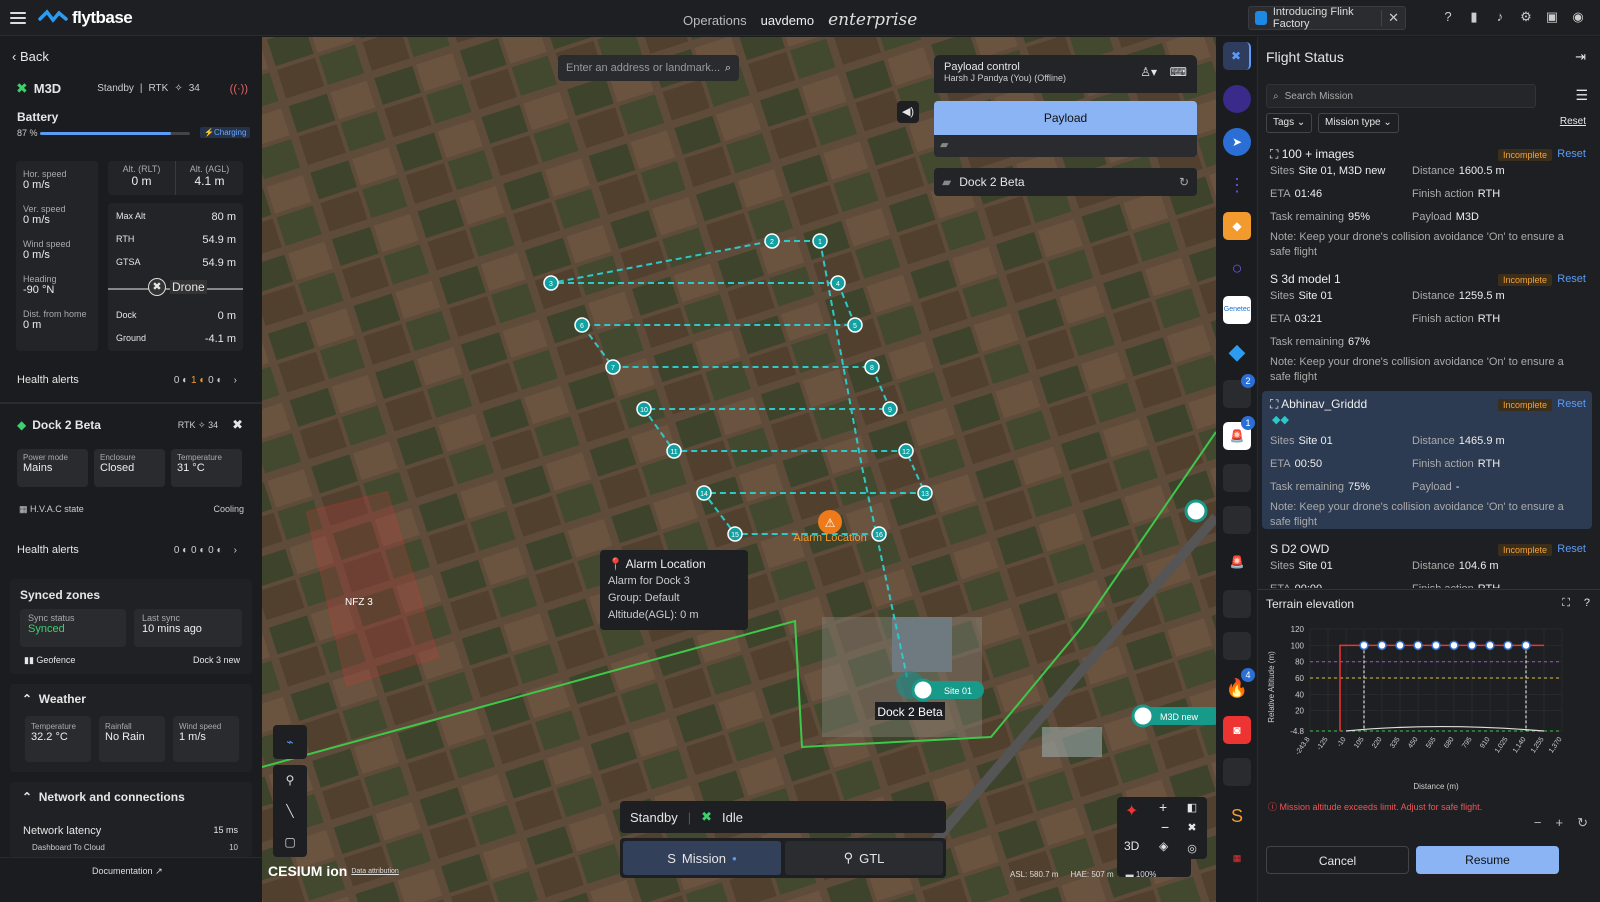 The height and width of the screenshot is (902, 1600). I want to click on dock-feed: ▰ Dock 2 Beta ↻, so click(1065, 182).